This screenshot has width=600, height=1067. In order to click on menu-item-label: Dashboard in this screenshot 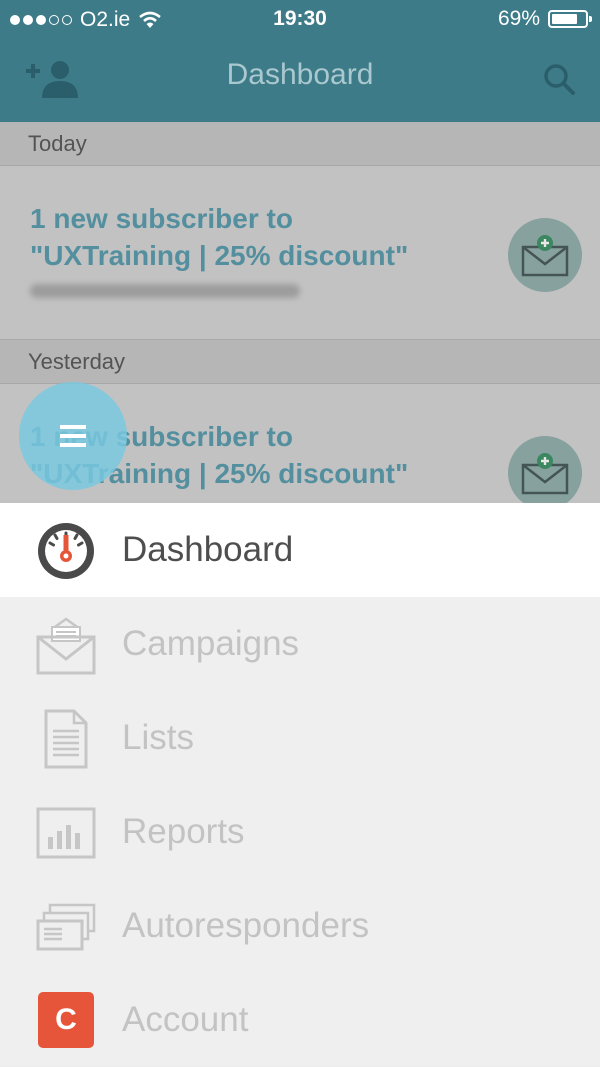, I will do `click(208, 549)`.